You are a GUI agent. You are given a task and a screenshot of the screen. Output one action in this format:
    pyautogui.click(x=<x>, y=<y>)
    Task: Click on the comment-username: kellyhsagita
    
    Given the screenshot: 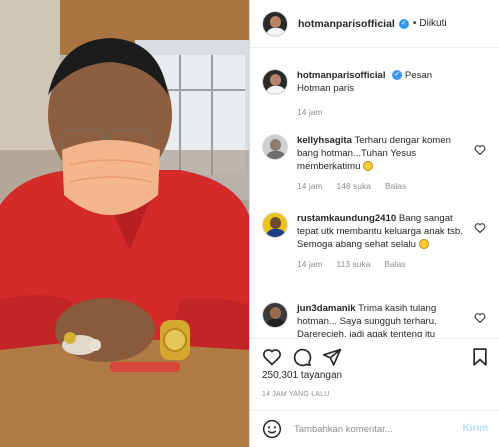 What is the action you would take?
    pyautogui.click(x=324, y=140)
    